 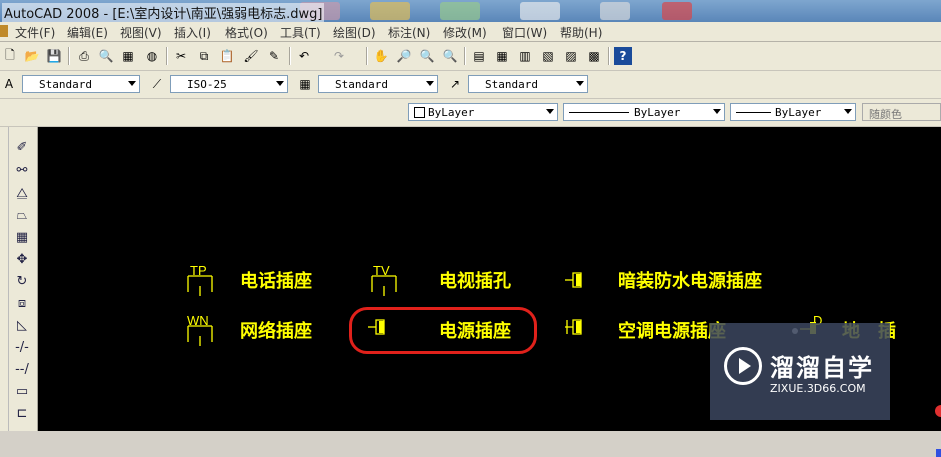 What do you see at coordinates (938, 411) in the screenshot?
I see `offscreen-red-object` at bounding box center [938, 411].